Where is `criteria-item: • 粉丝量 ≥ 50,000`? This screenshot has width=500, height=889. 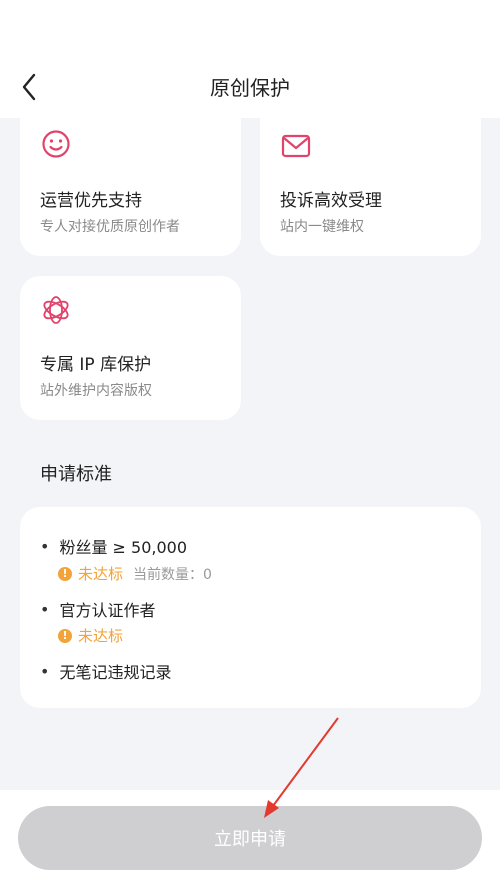 criteria-item: • 粉丝量 ≥ 50,000 is located at coordinates (113, 546).